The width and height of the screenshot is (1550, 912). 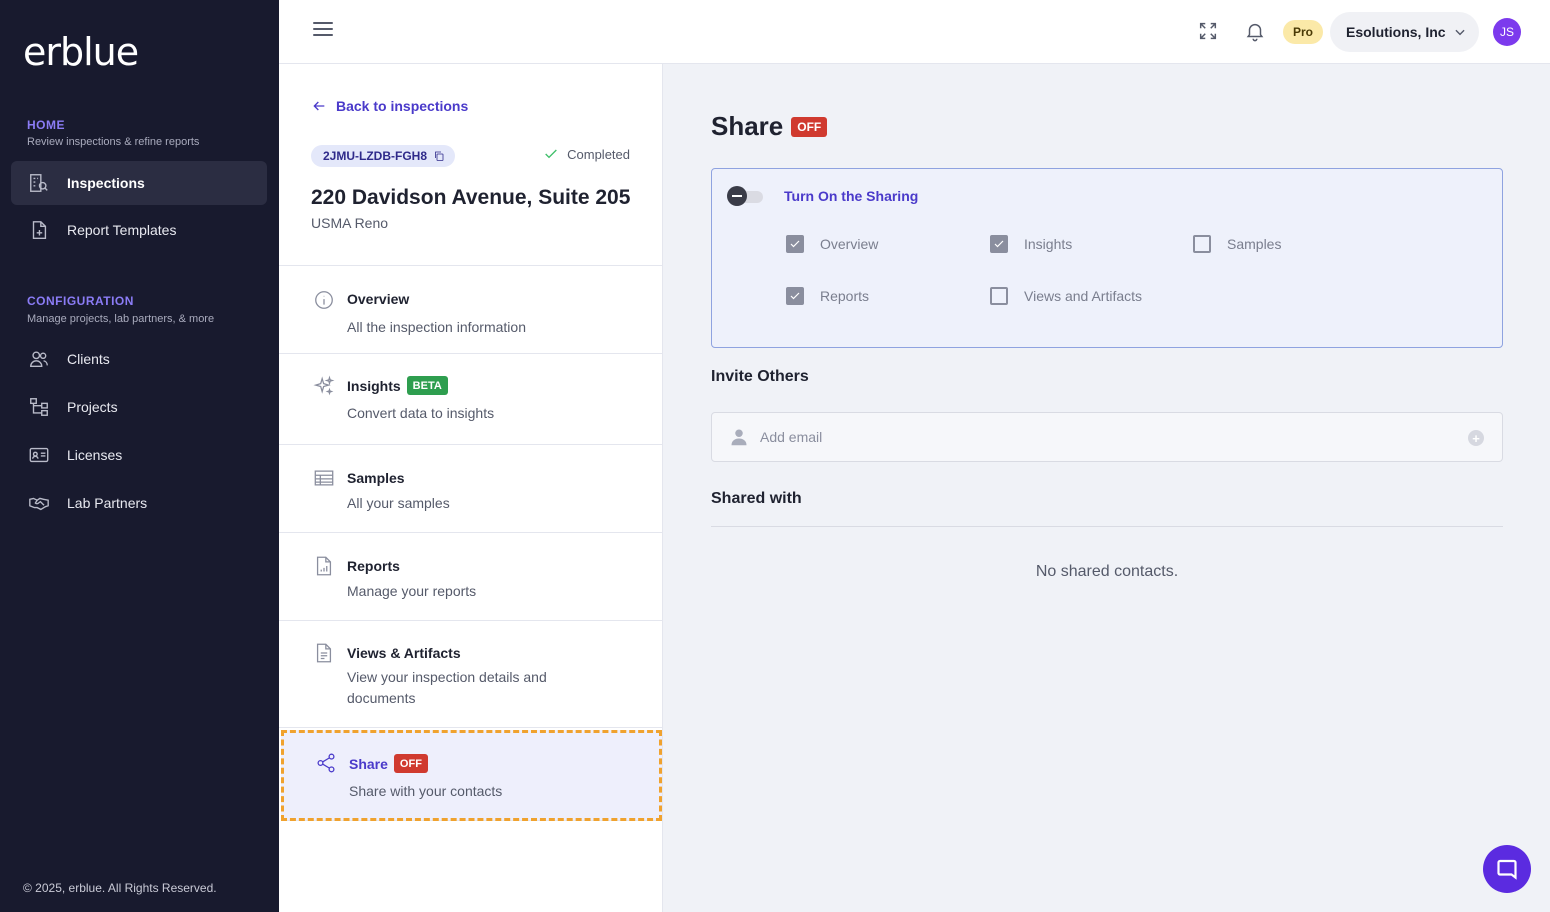 What do you see at coordinates (470, 399) in the screenshot?
I see `menu-item-insights: Insights BETA Convert data to insights` at bounding box center [470, 399].